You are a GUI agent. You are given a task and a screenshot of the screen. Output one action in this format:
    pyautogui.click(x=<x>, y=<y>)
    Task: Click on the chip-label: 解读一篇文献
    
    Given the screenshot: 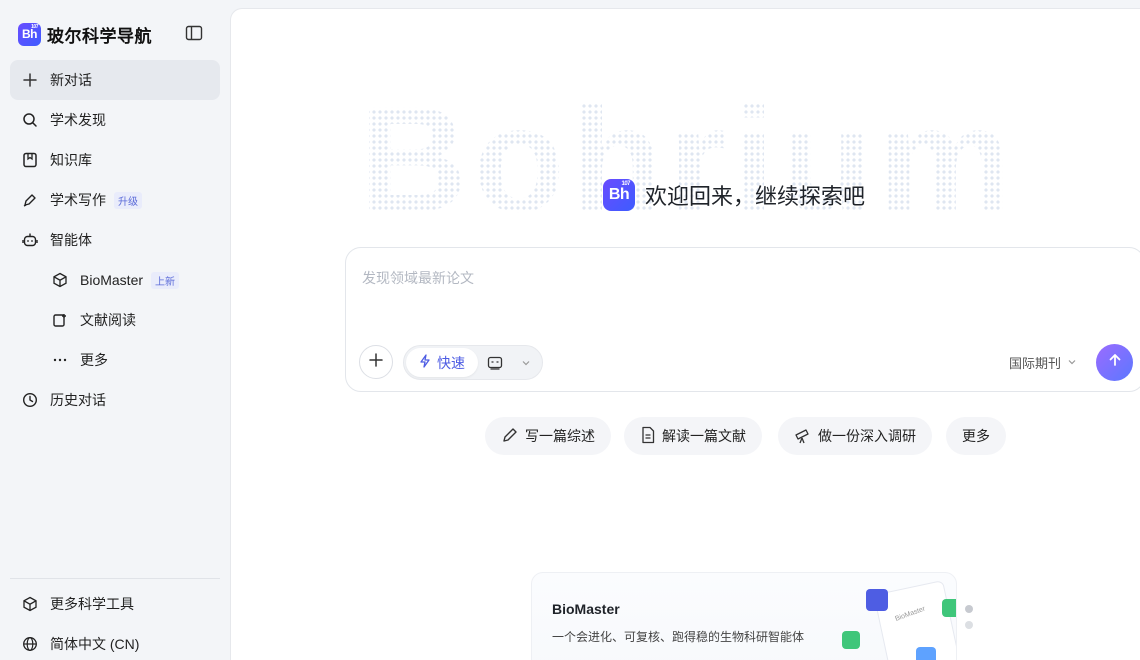 What is the action you would take?
    pyautogui.click(x=704, y=436)
    